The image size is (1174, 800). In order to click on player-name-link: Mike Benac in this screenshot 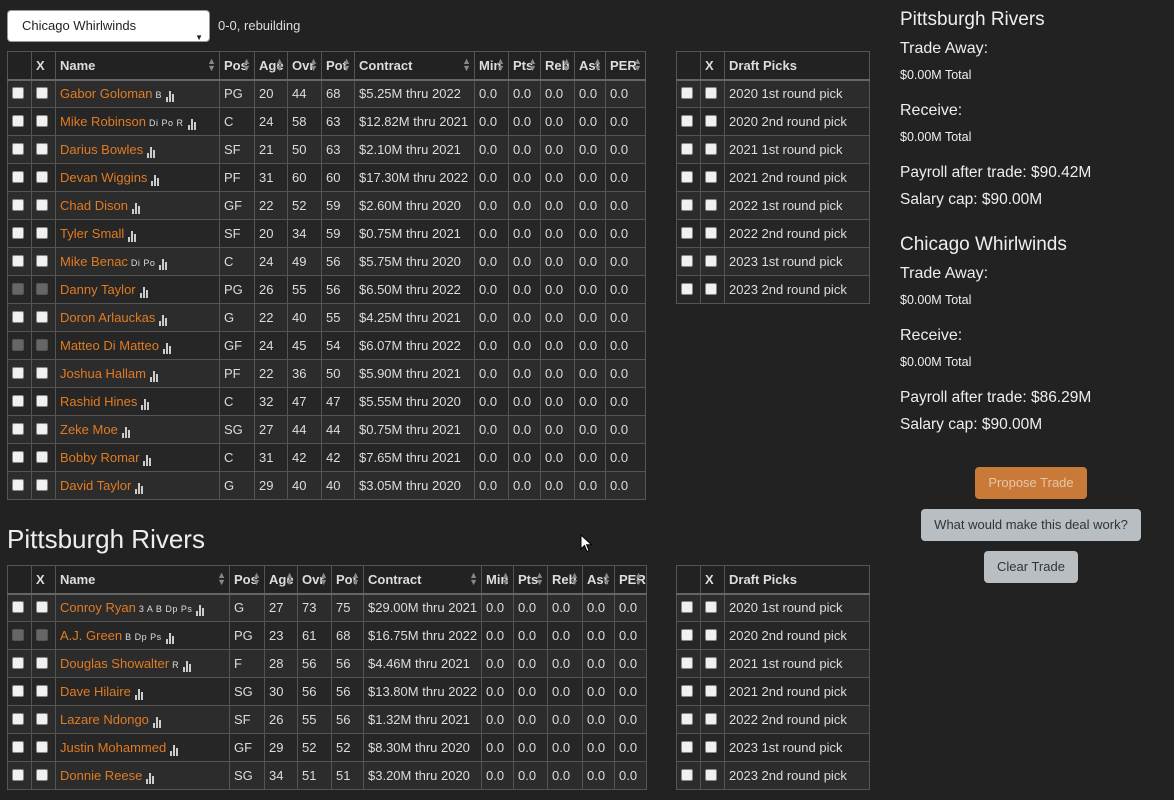, I will do `click(94, 261)`.